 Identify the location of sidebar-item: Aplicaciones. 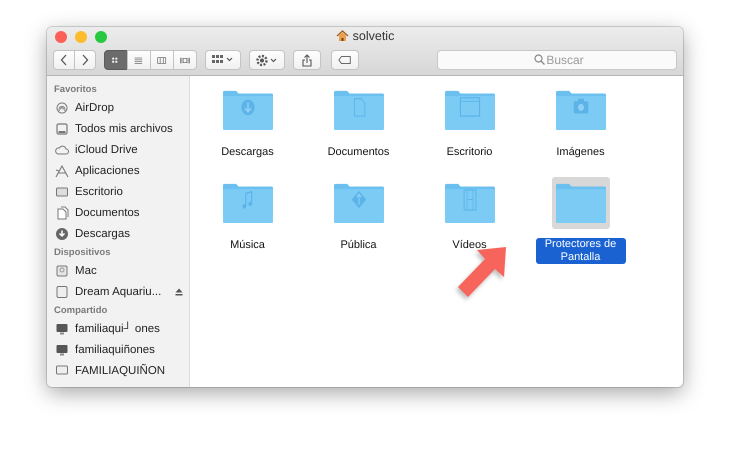
(97, 170).